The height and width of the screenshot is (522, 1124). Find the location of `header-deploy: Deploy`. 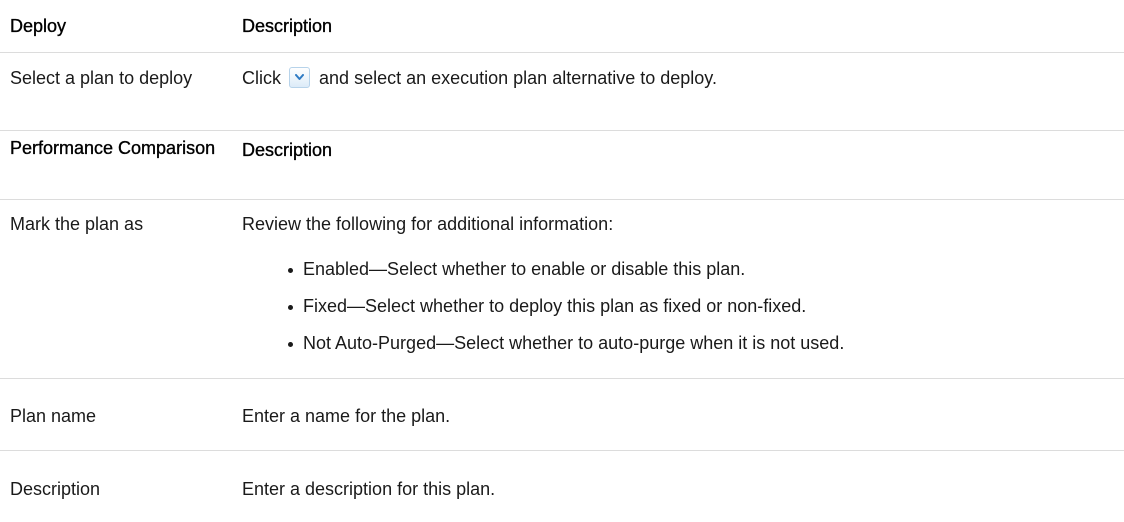

header-deploy: Deploy is located at coordinates (38, 26).